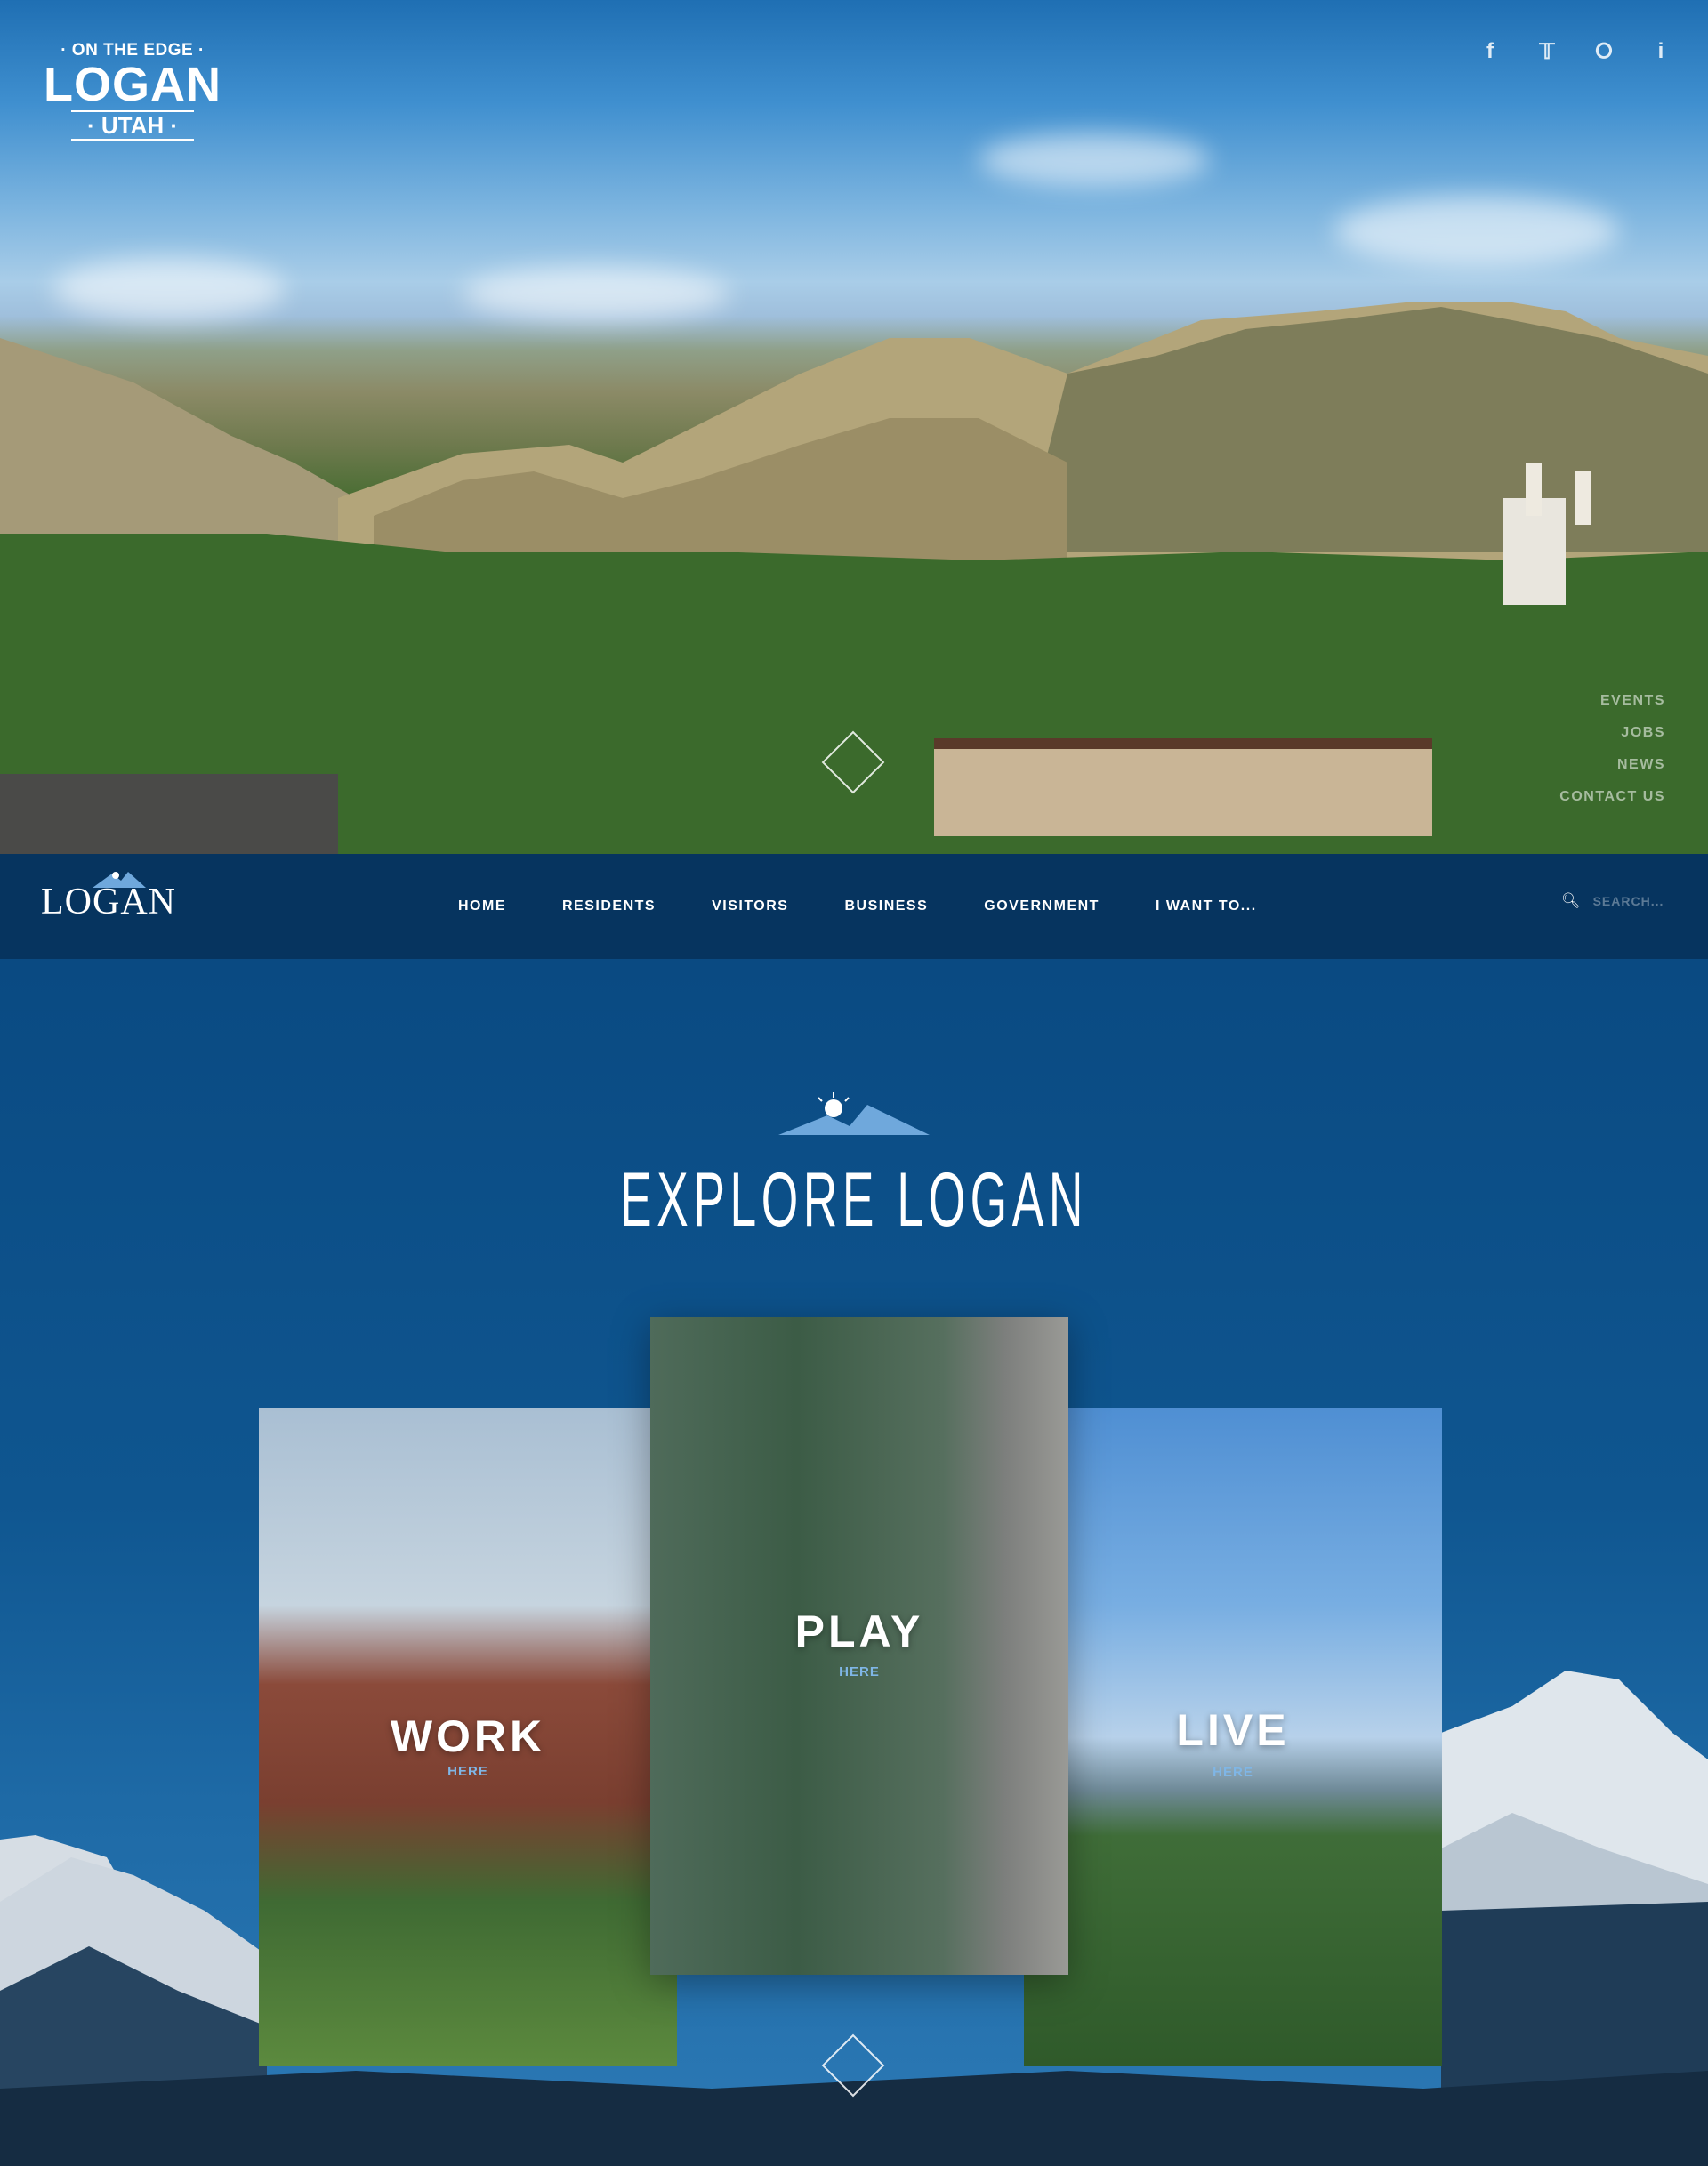 The image size is (1708, 2166). I want to click on card-live-label: LIVE, so click(1233, 1730).